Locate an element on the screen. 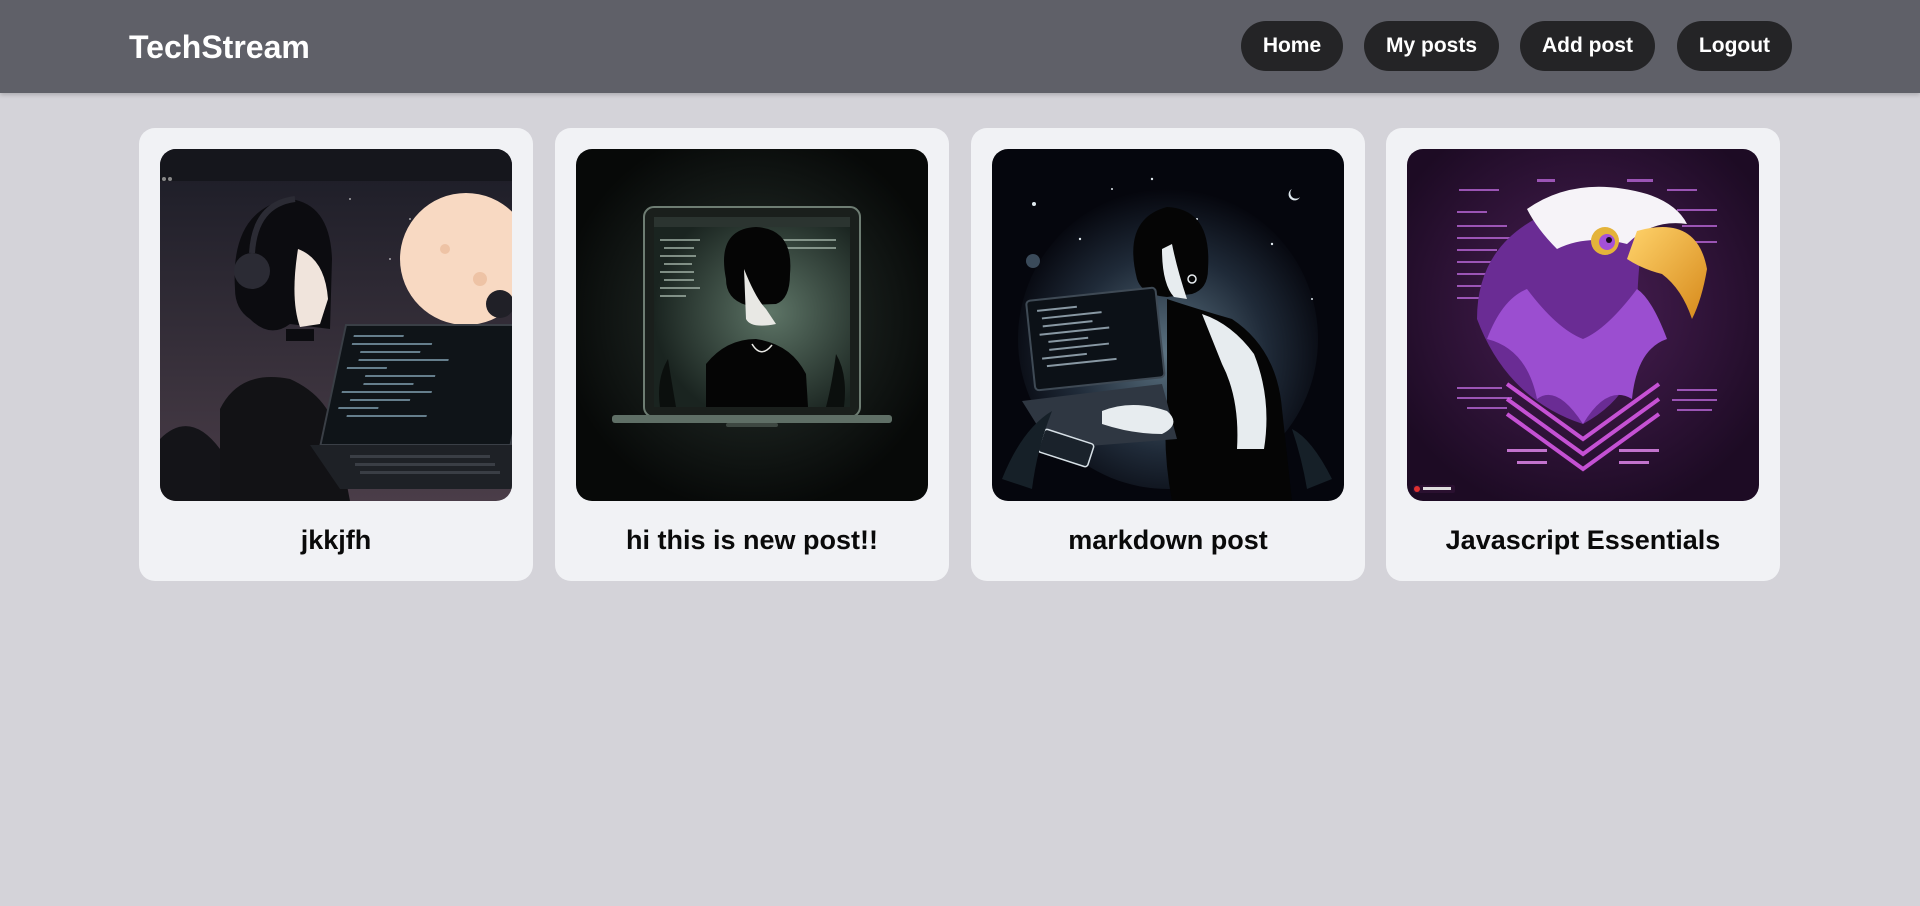 The image size is (1920, 906). post-title: markdown post is located at coordinates (1168, 540).